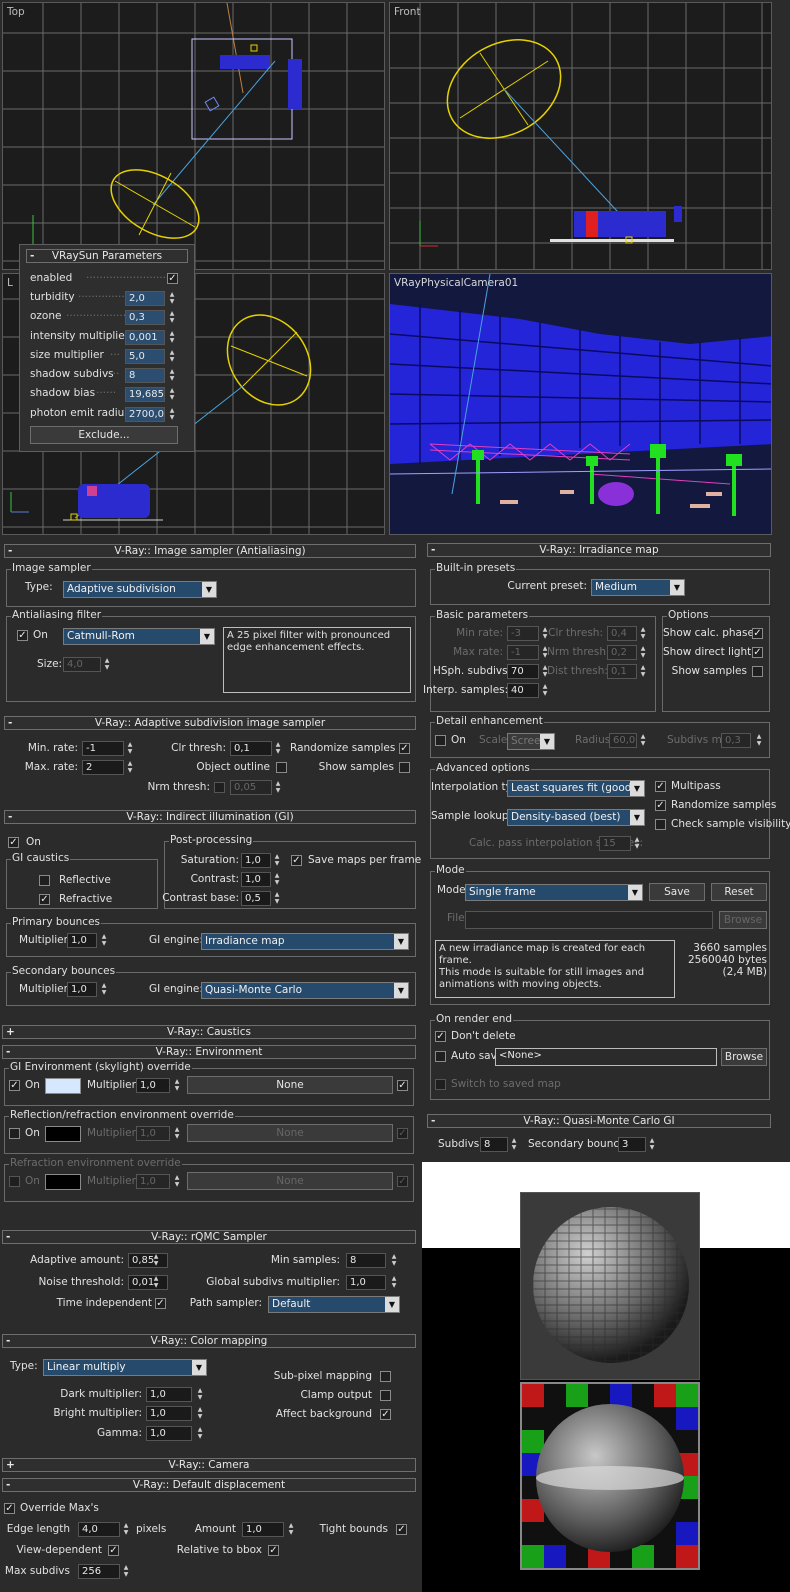 This screenshot has width=790, height=1592. I want to click on viewport-camera: VRayPhysicalCamera01, so click(580, 404).